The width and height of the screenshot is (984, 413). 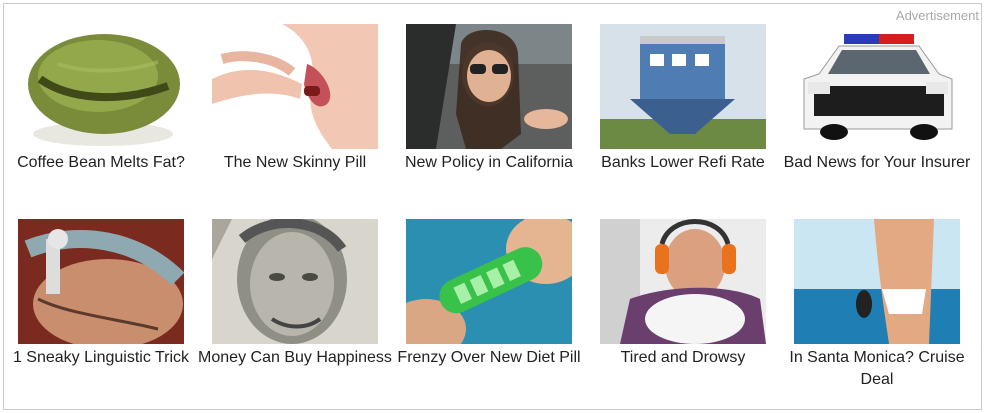 I want to click on ad-tile-banks-refi: Banks Lower Refi Rate, so click(x=683, y=99).